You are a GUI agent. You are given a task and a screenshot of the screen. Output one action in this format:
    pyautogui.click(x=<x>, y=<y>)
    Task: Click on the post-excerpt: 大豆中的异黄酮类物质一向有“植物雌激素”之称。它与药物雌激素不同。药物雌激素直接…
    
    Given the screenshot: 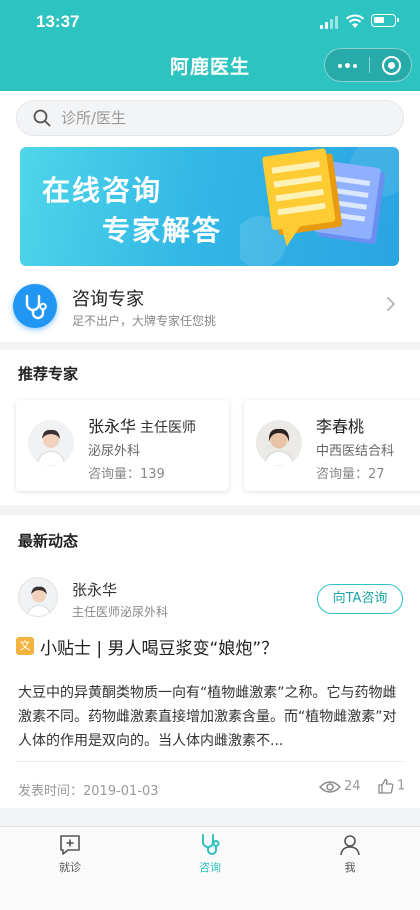 What is the action you would take?
    pyautogui.click(x=210, y=717)
    